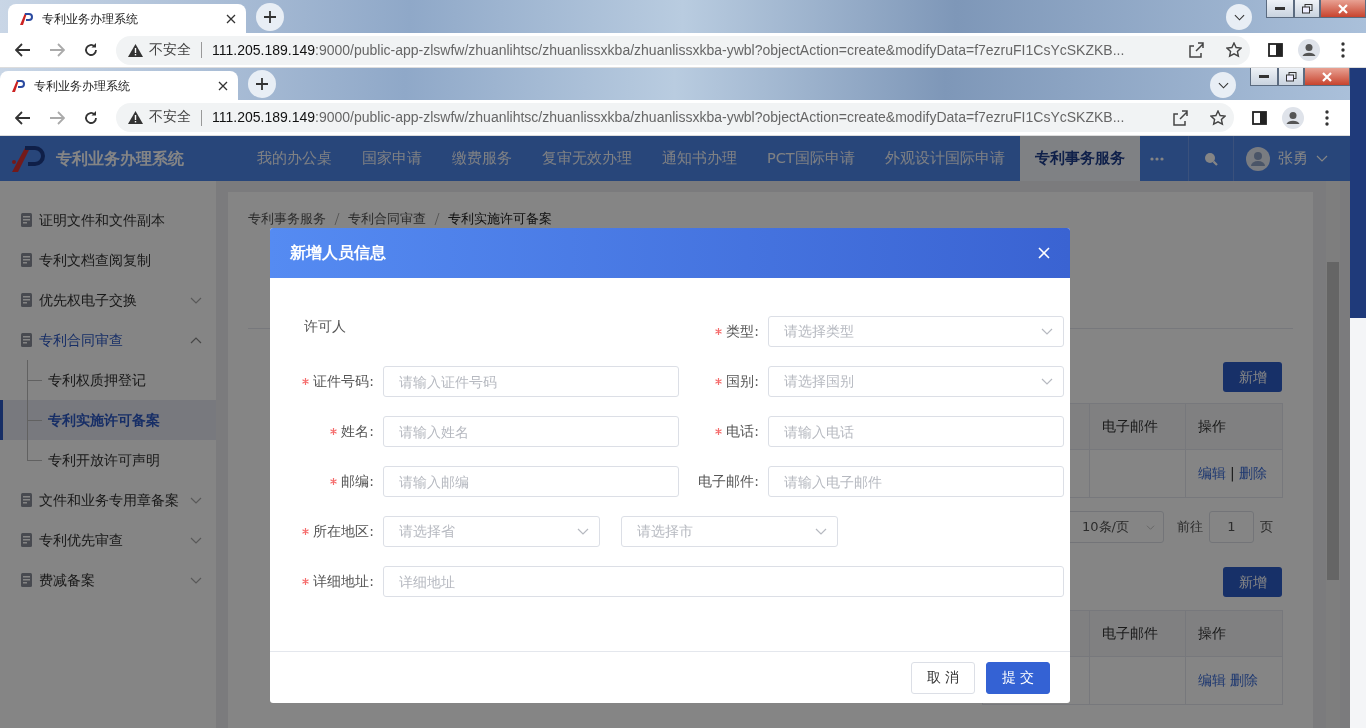 Image resolution: width=1366 pixels, height=728 pixels. Describe the element at coordinates (500, 219) in the screenshot. I see `breadcrumb-link: 专利实施许可备案` at that location.